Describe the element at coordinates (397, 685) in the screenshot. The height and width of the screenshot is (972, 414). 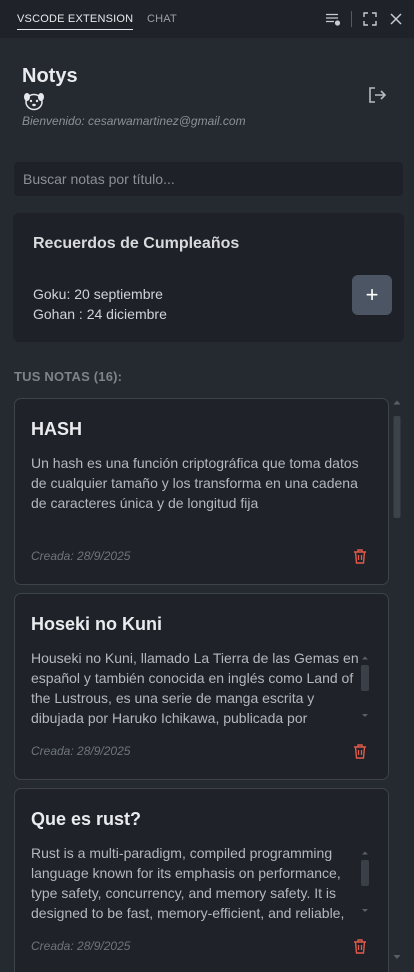
I see `notes-list-scrollbar` at that location.